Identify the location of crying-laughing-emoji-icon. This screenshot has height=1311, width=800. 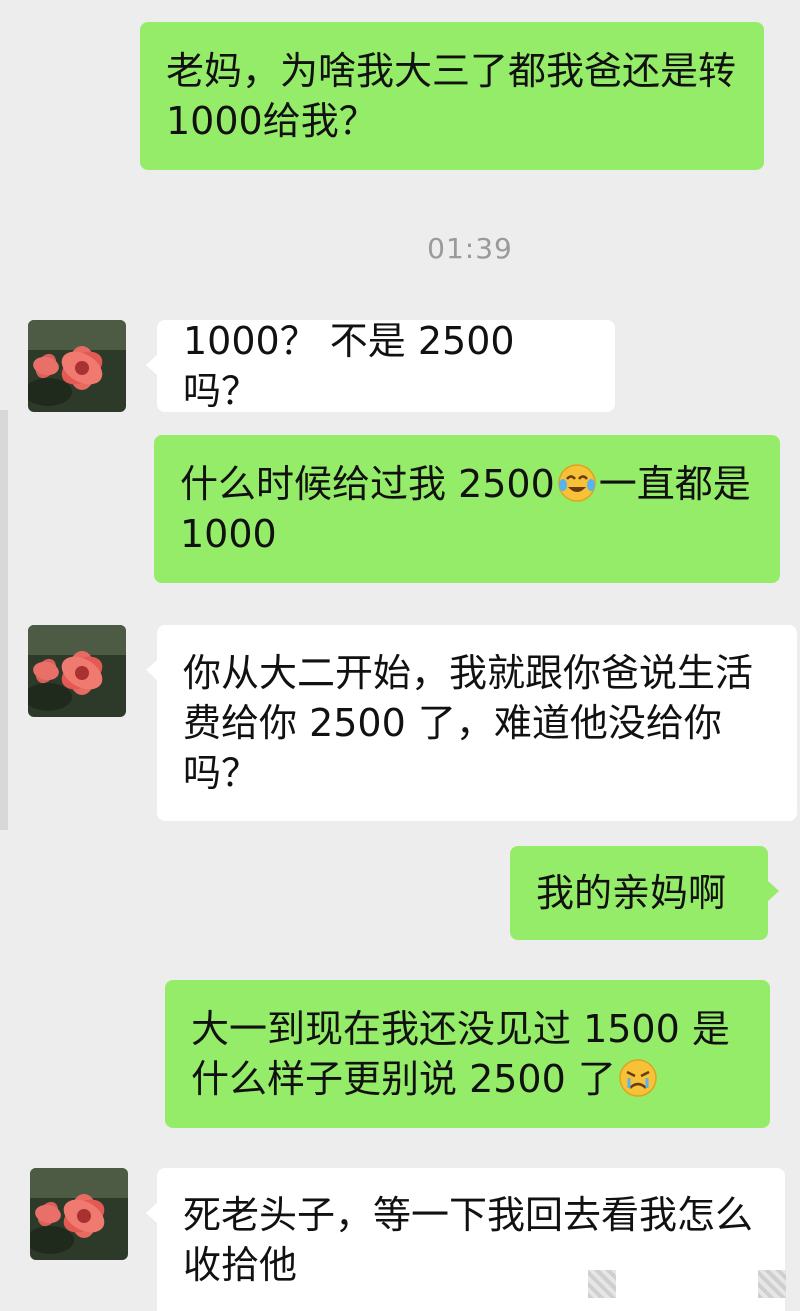
(577, 483).